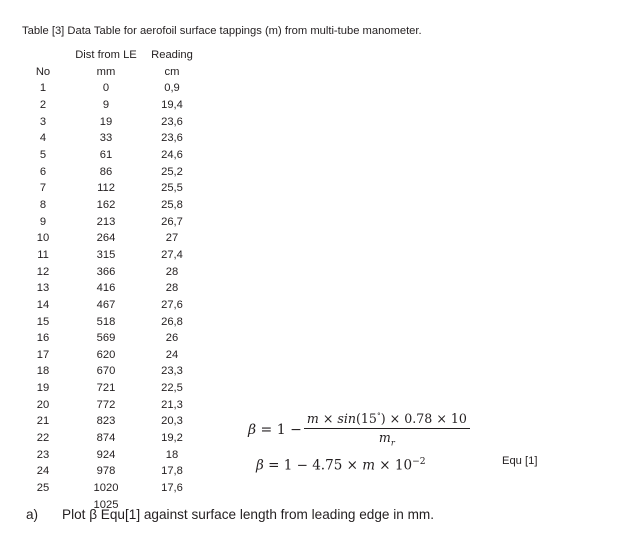 This screenshot has width=623, height=548. I want to click on cell-dist-mm: 33, so click(106, 138).